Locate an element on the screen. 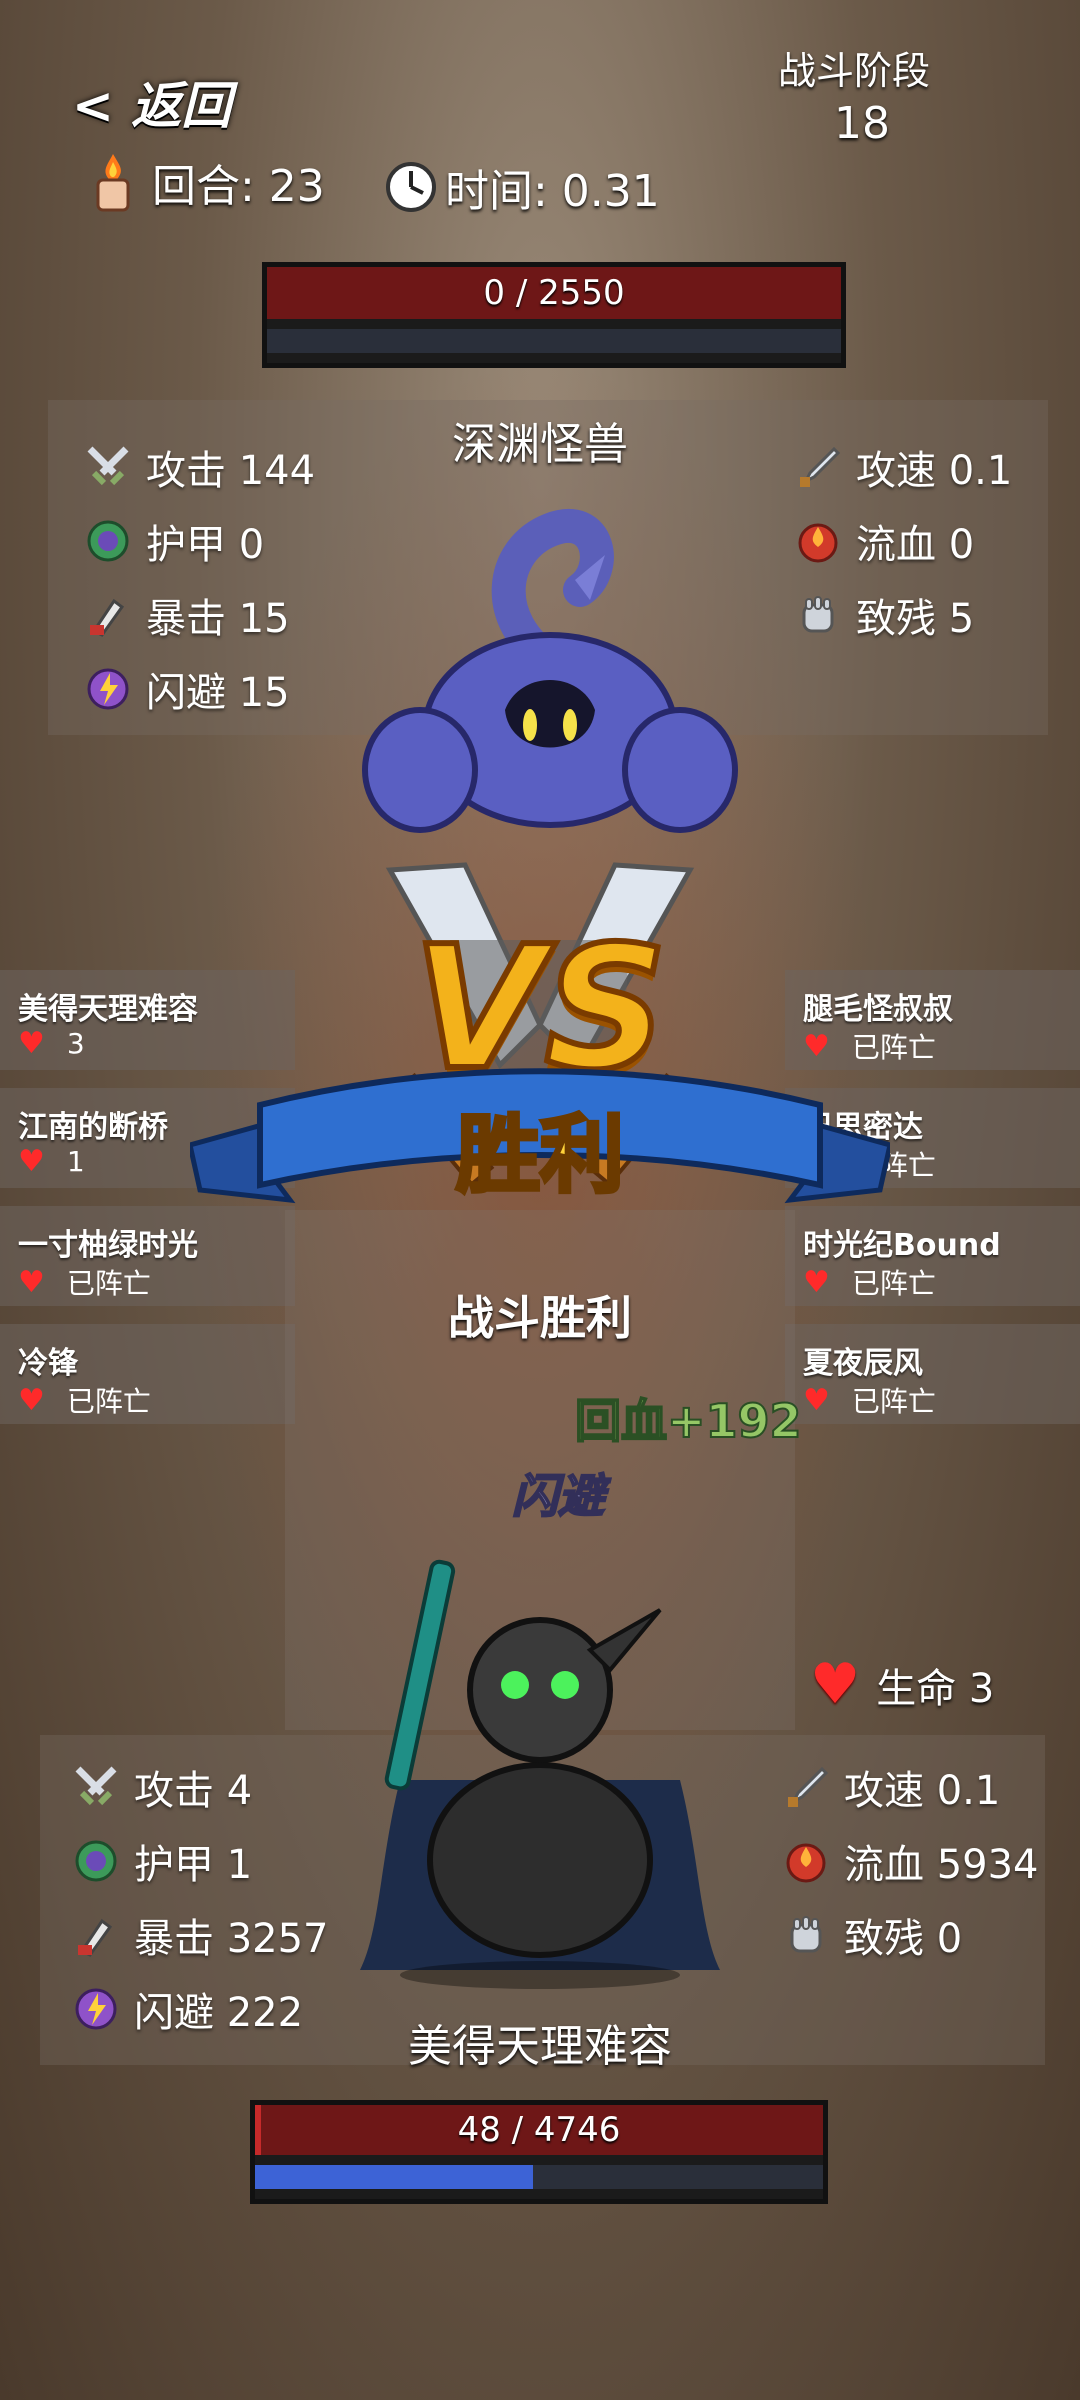 This screenshot has height=2400, width=1080. candle-icon is located at coordinates (113, 182).